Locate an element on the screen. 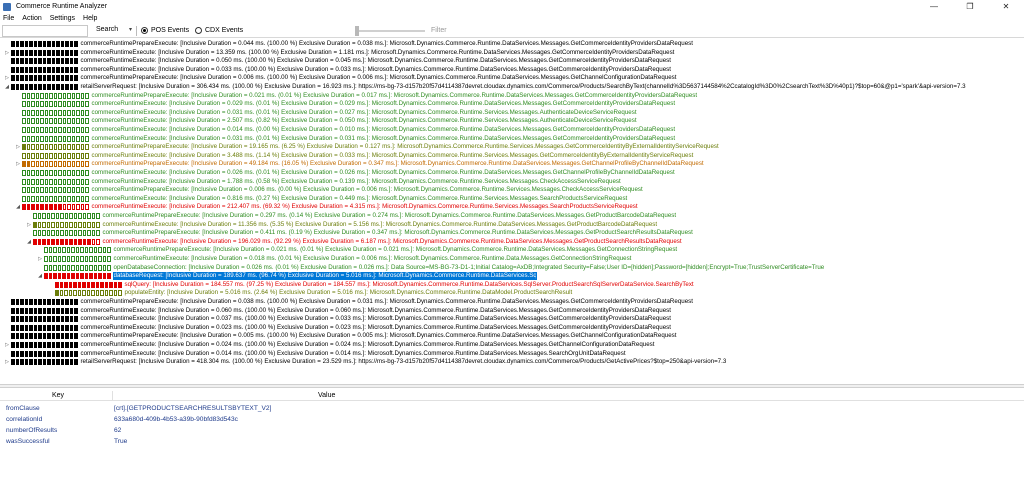 This screenshot has width=1024, height=500. pane-splitter is located at coordinates (512, 386).